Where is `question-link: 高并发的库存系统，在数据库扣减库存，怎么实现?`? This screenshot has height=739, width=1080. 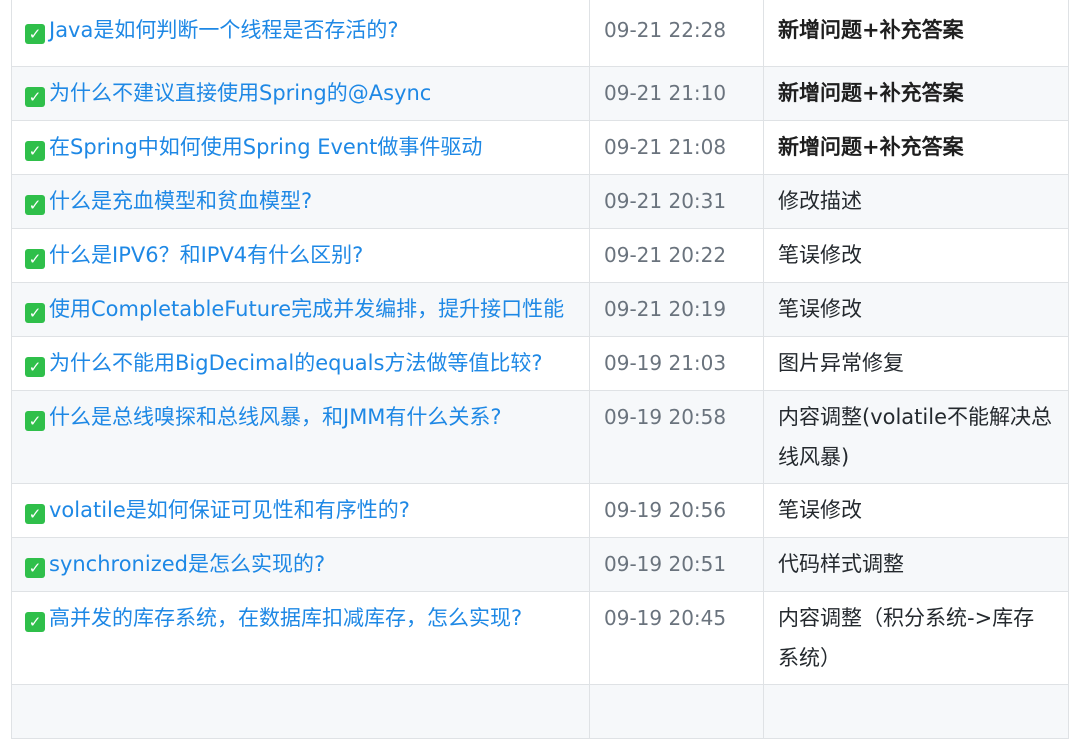
question-link: 高并发的库存系统，在数据库扣减库存，怎么实现? is located at coordinates (285, 618).